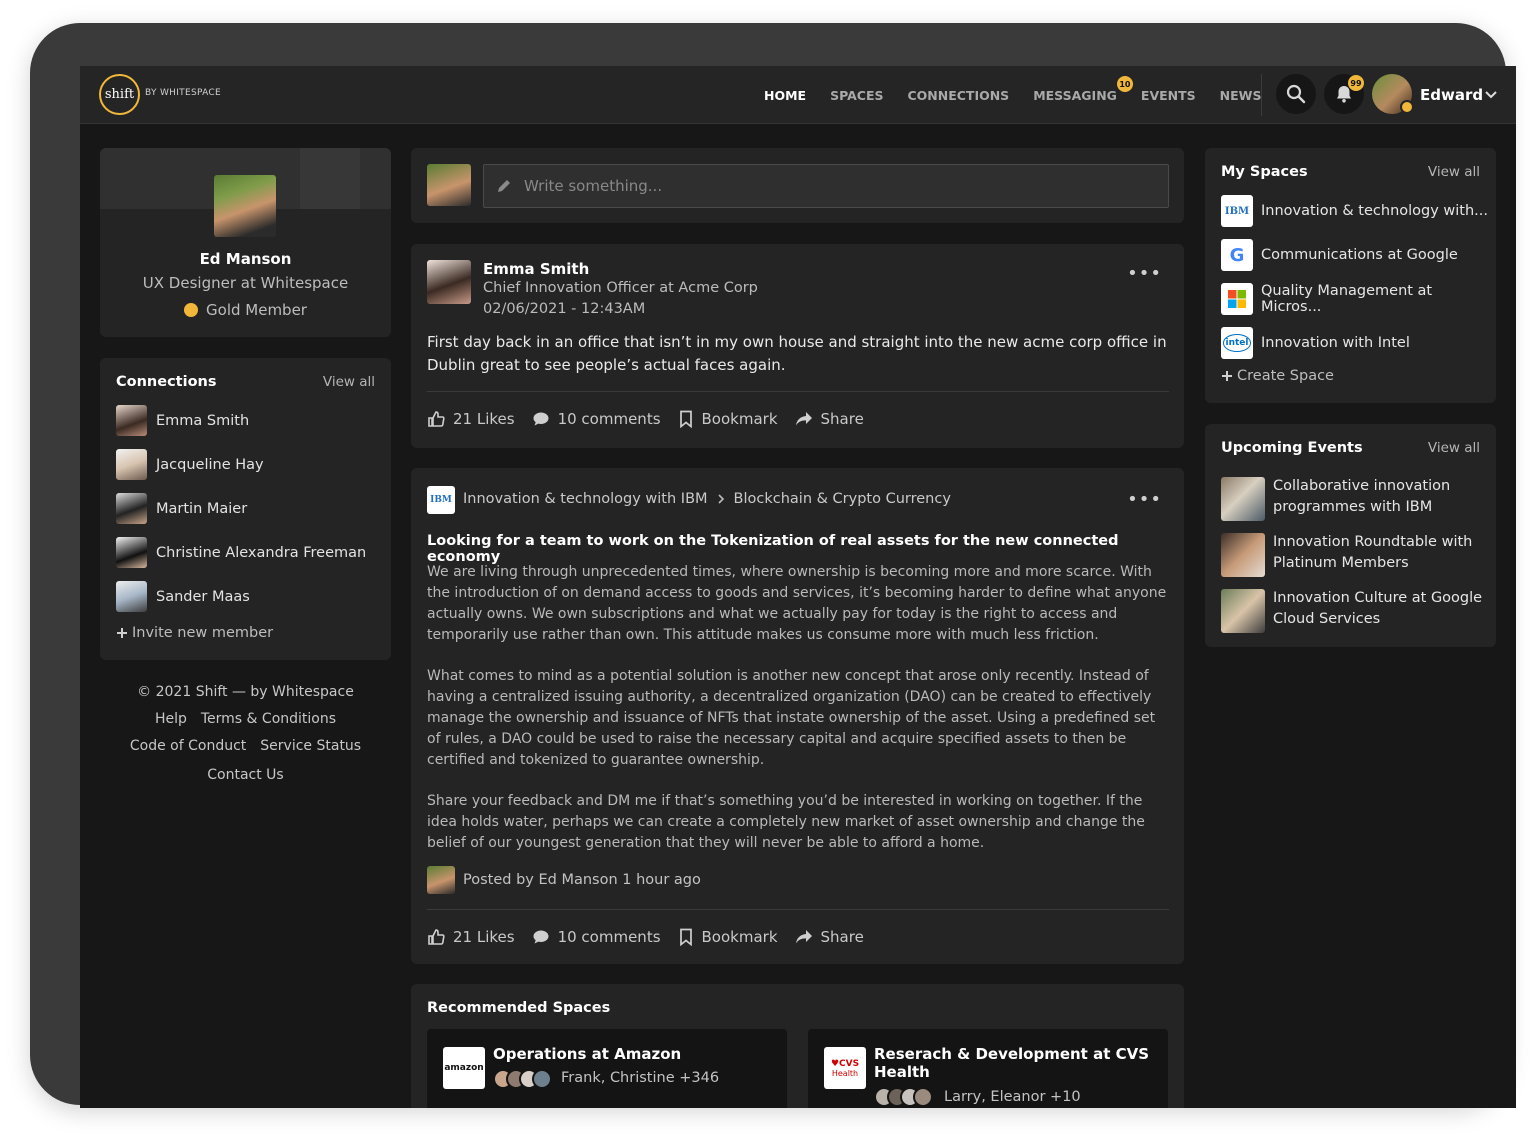  What do you see at coordinates (856, 95) in the screenshot?
I see `nav-spaces: SPACES` at bounding box center [856, 95].